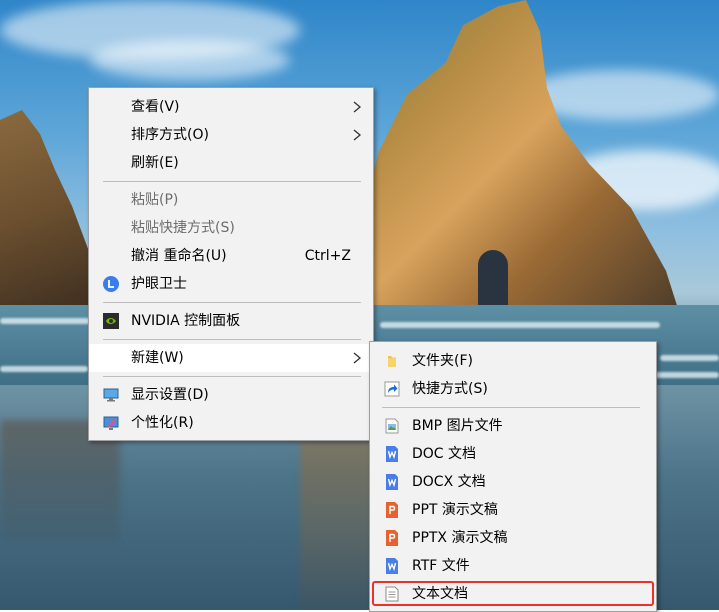 The height and width of the screenshot is (612, 719). I want to click on menu-item-paste: 粘贴(P), so click(231, 200).